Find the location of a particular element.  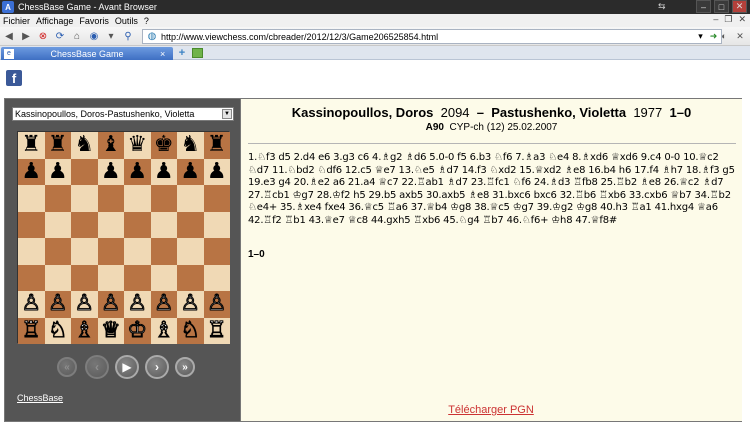

board-square: ♔ is located at coordinates (137, 330).